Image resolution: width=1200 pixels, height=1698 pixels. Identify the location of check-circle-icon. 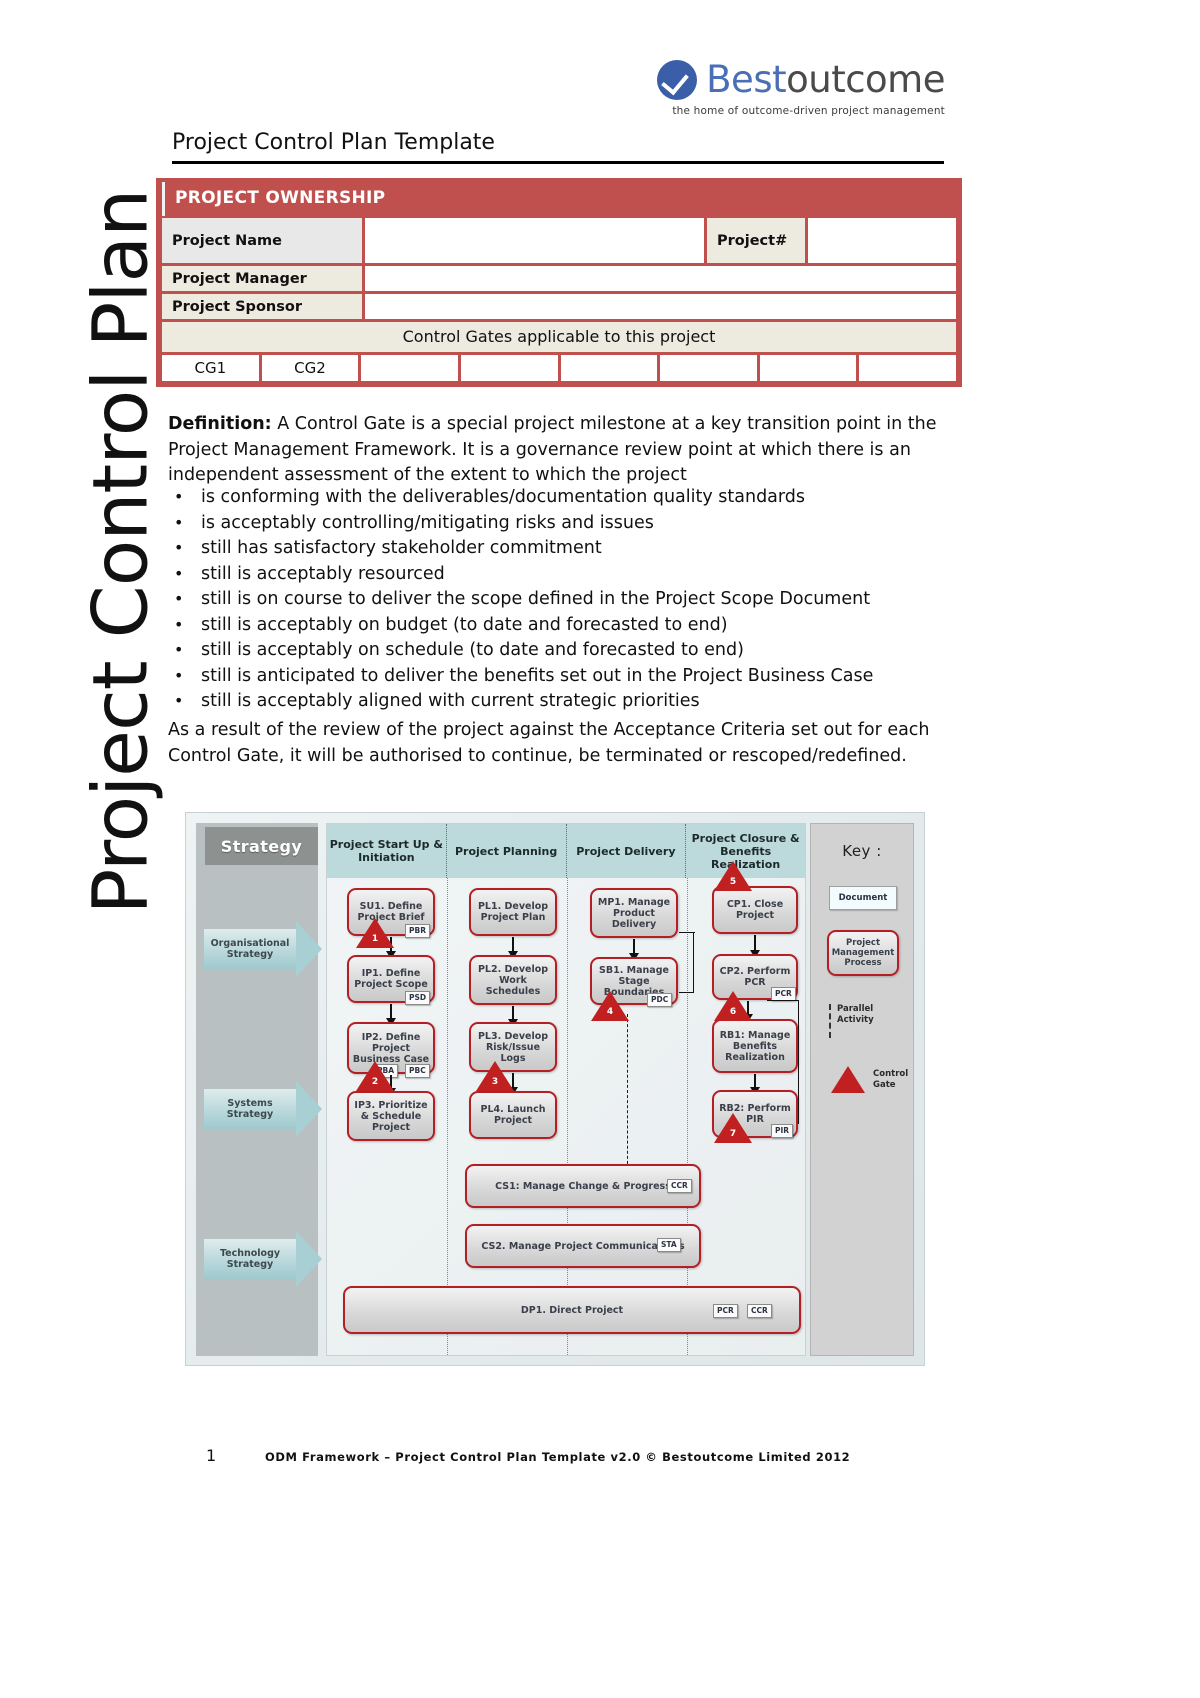
(677, 79).